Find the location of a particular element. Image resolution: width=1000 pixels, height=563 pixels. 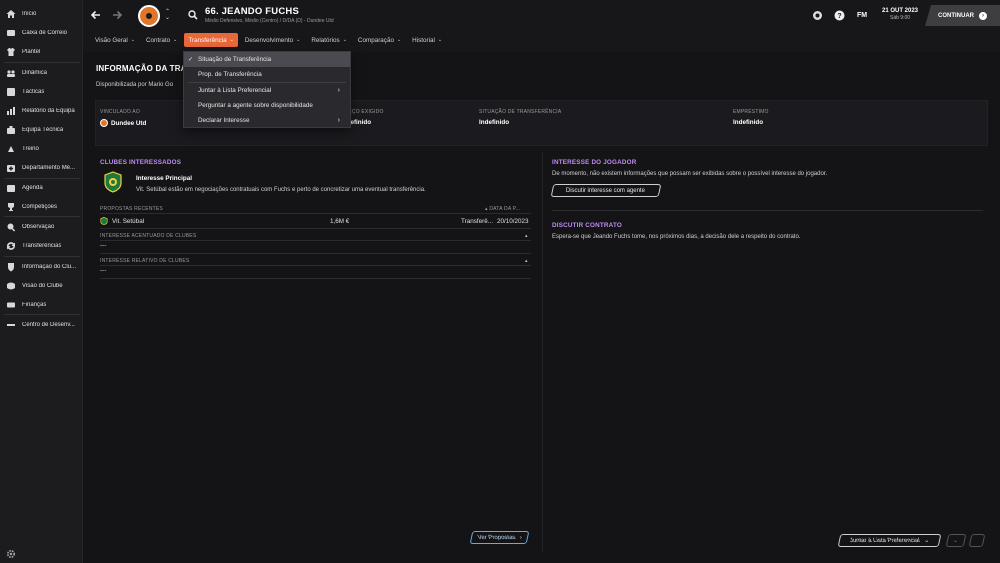

back-button is located at coordinates (96, 15).